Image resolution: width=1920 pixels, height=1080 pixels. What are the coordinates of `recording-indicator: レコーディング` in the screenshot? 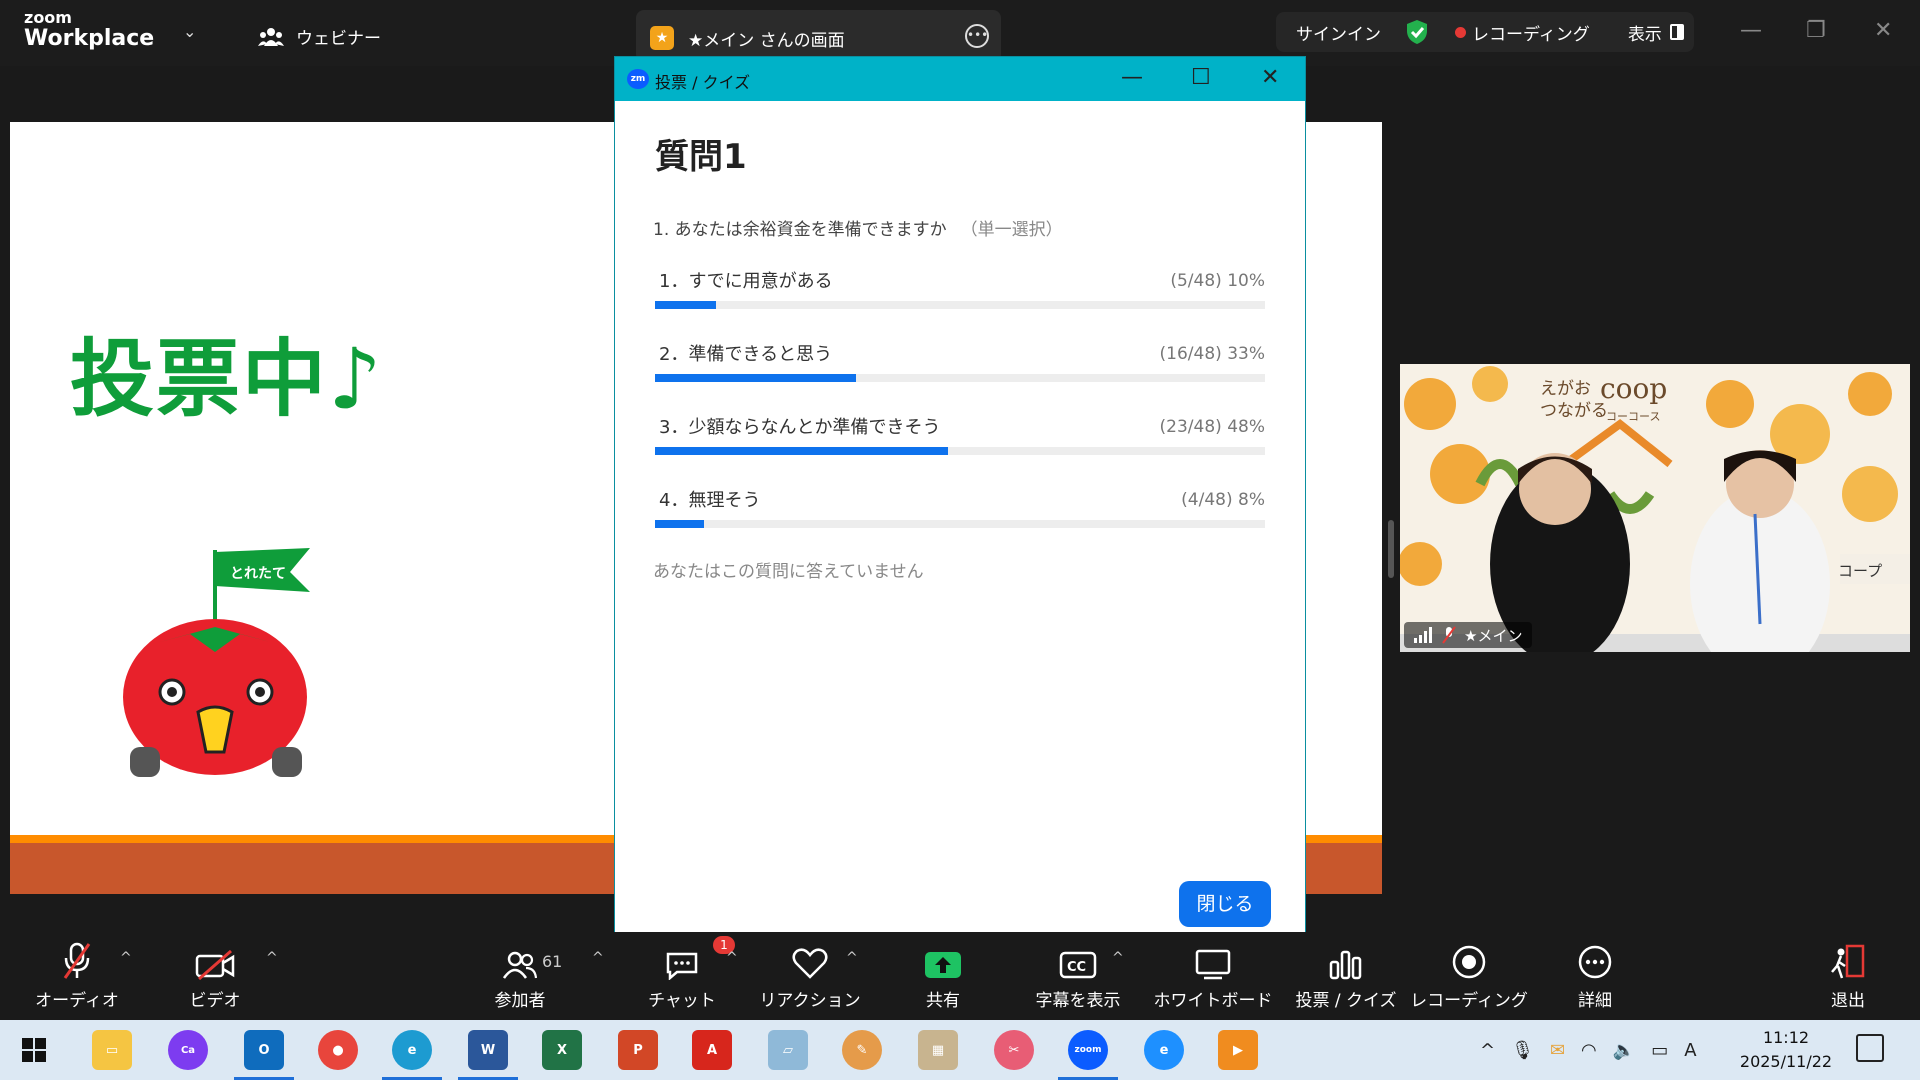 It's located at (1522, 32).